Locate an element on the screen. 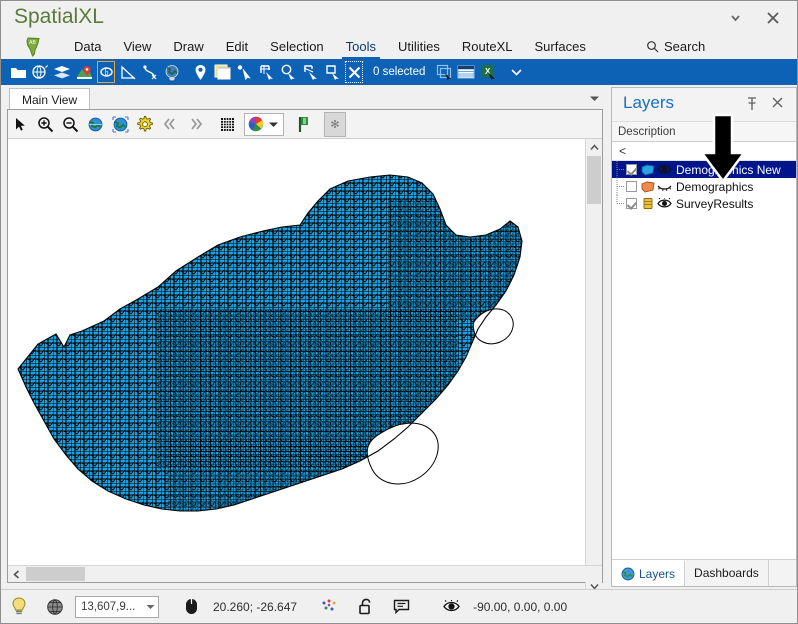  window-note-button is located at coordinates (222, 72).